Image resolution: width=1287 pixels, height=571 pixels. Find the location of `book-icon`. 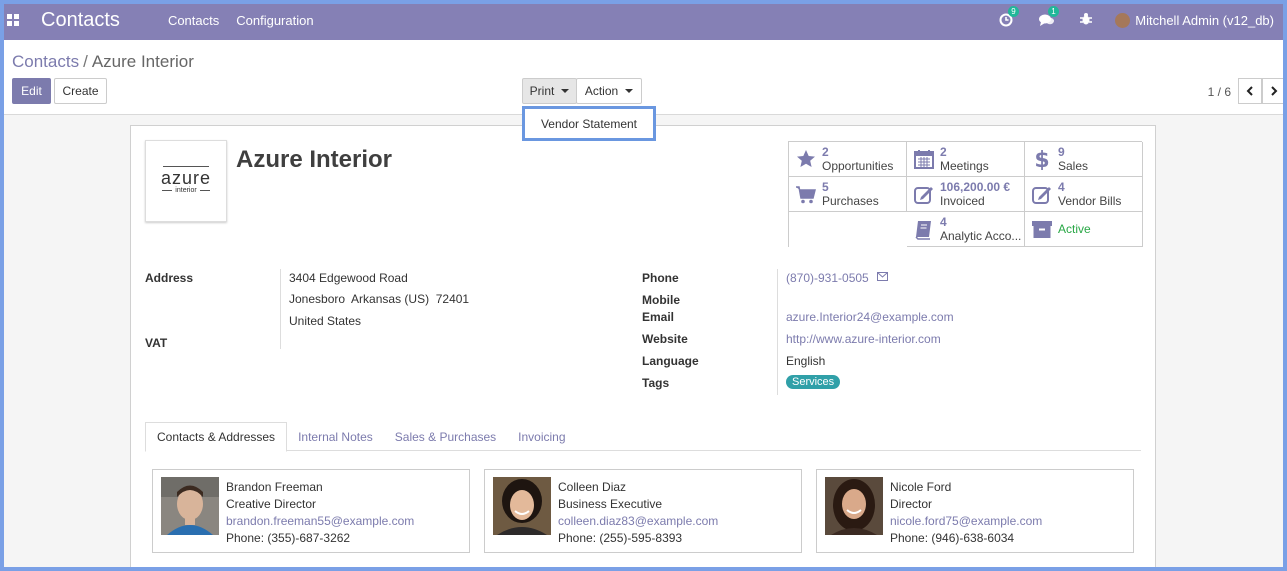

book-icon is located at coordinates (923, 230).